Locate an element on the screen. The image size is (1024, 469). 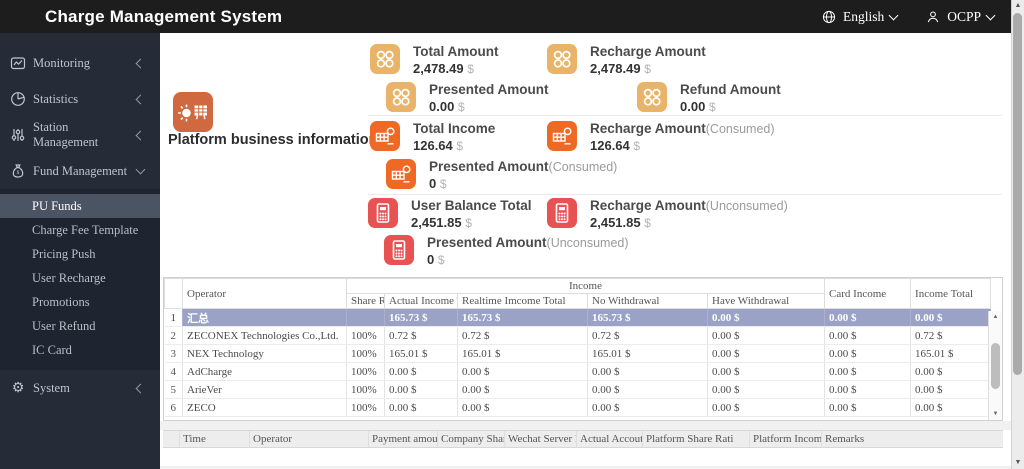
wechat-fee-header: Wechat Server Fee is located at coordinates (541, 439).